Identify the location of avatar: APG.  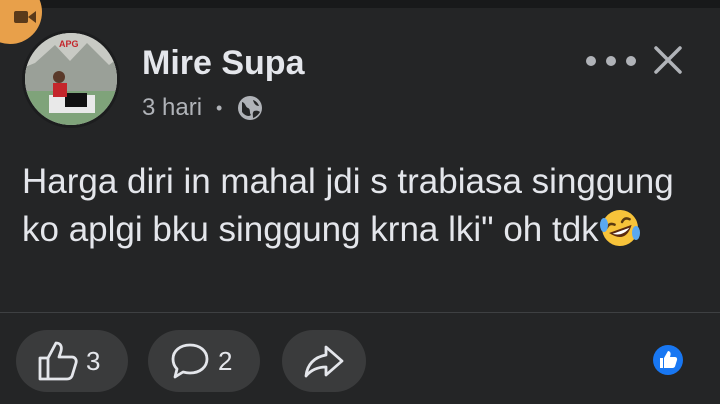
(71, 79).